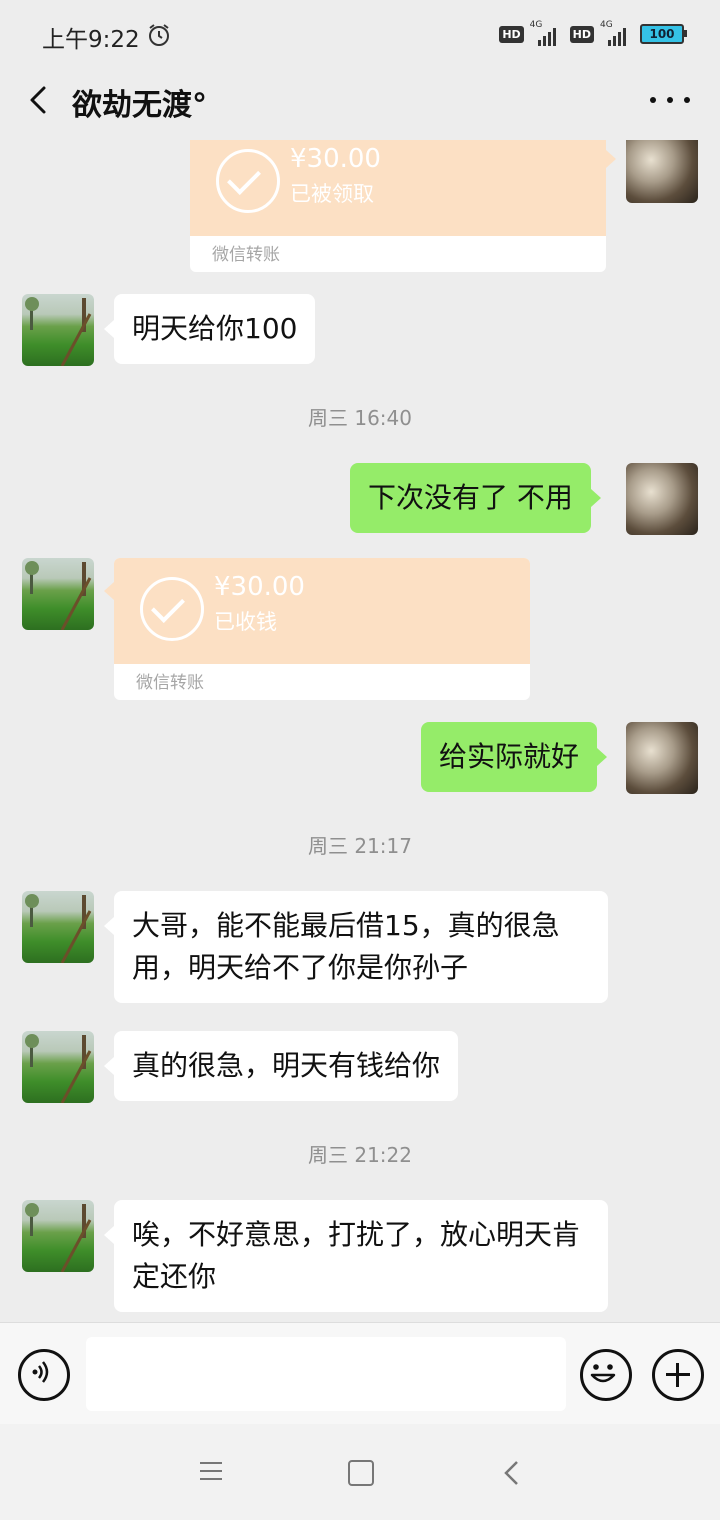 The height and width of the screenshot is (1520, 720). I want to click on alarm-icon, so click(159, 37).